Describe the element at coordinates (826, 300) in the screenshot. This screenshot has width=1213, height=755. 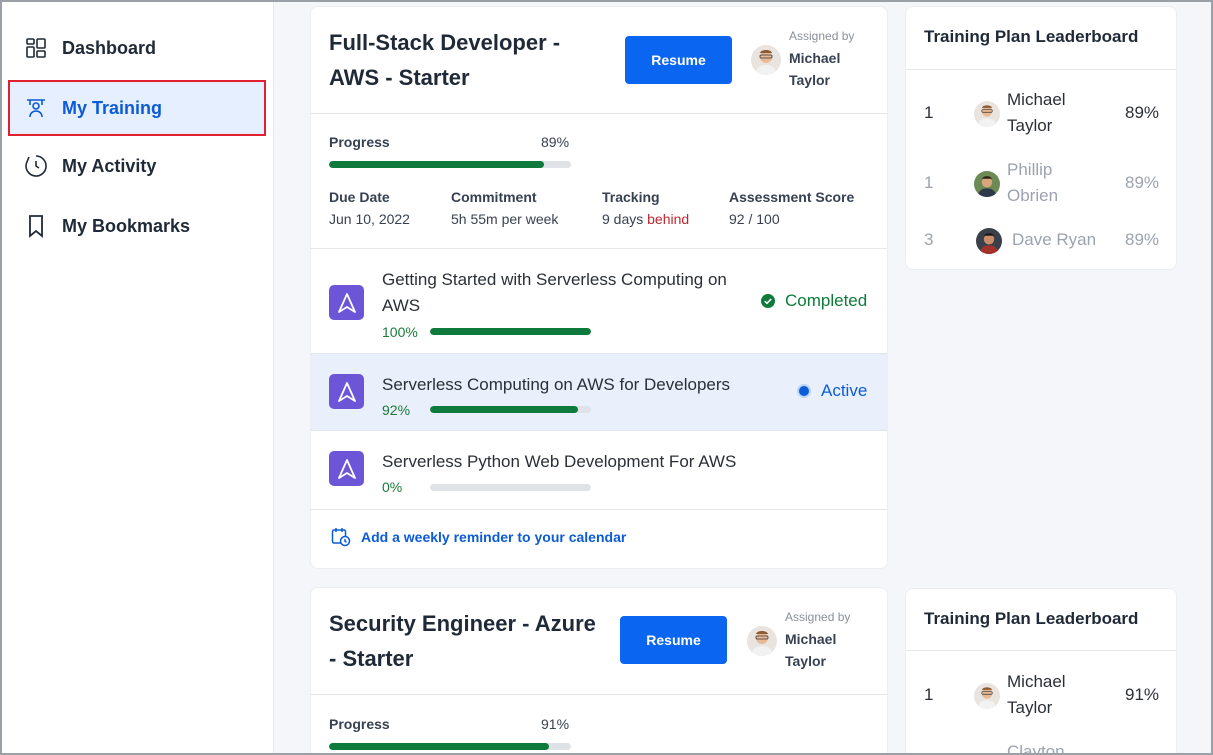
I see `status-text: Completed` at that location.